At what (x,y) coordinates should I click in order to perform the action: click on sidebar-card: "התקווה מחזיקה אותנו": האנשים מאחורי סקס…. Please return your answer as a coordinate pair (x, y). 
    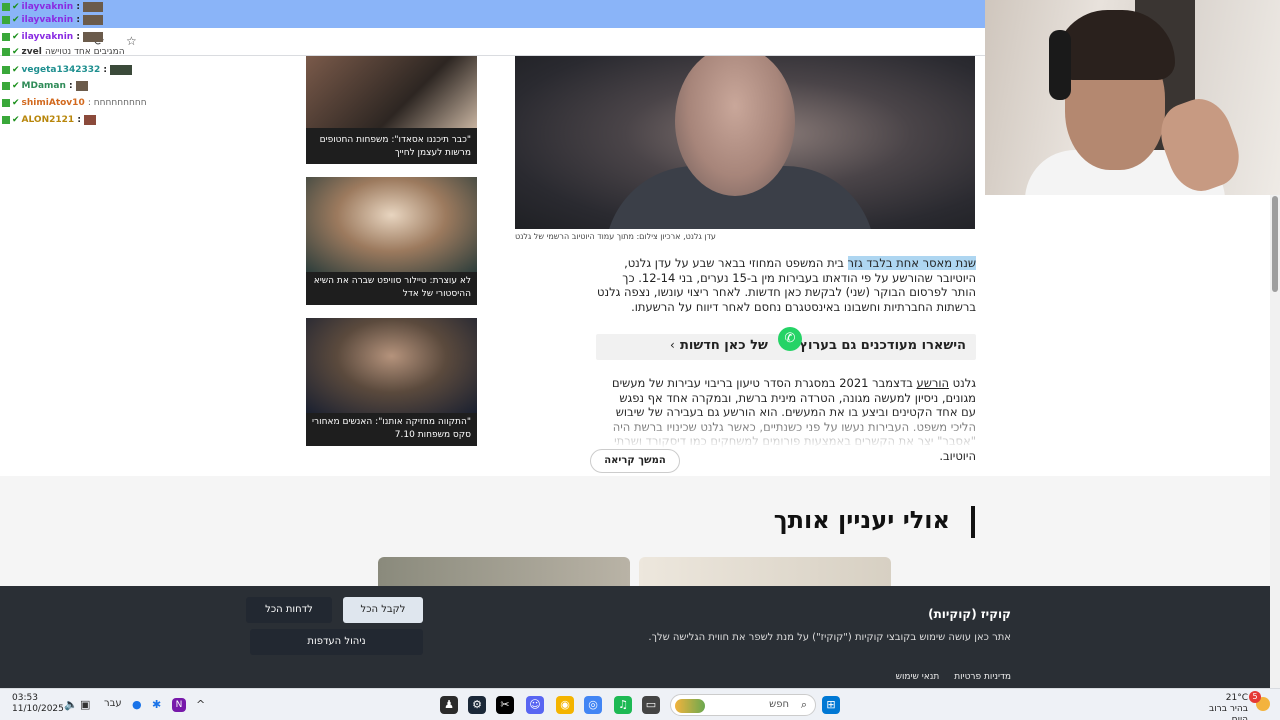
    Looking at the image, I should click on (391, 382).